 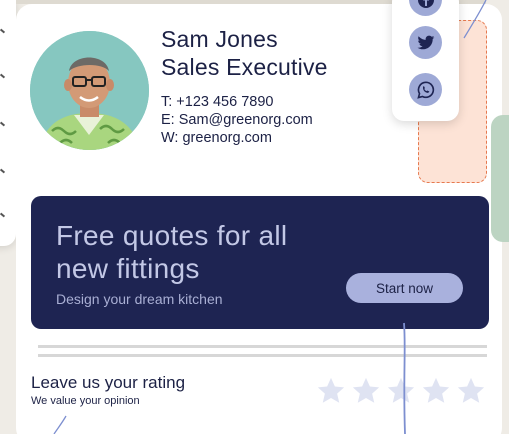 I want to click on twitter-button, so click(x=425, y=42).